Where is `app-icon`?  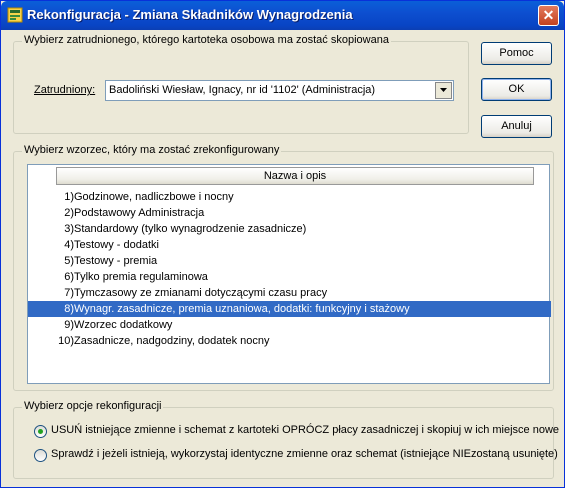 app-icon is located at coordinates (15, 15).